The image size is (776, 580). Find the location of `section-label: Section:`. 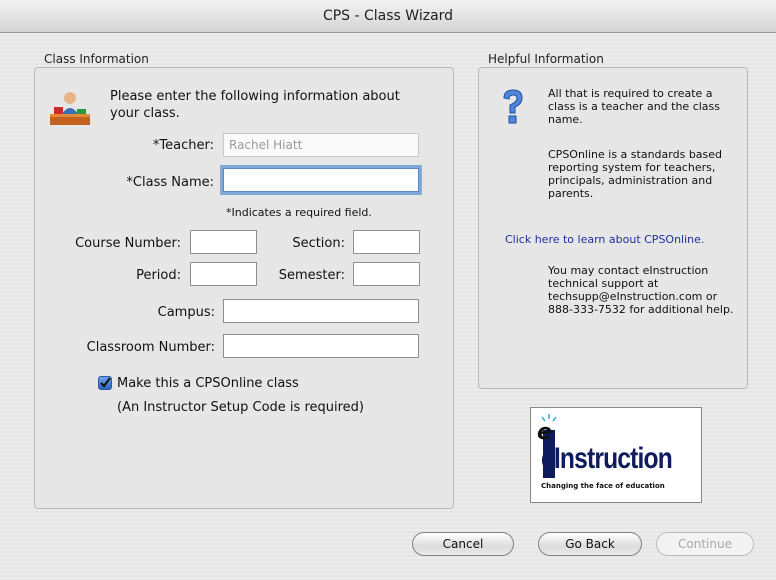

section-label: Section: is located at coordinates (318, 243).